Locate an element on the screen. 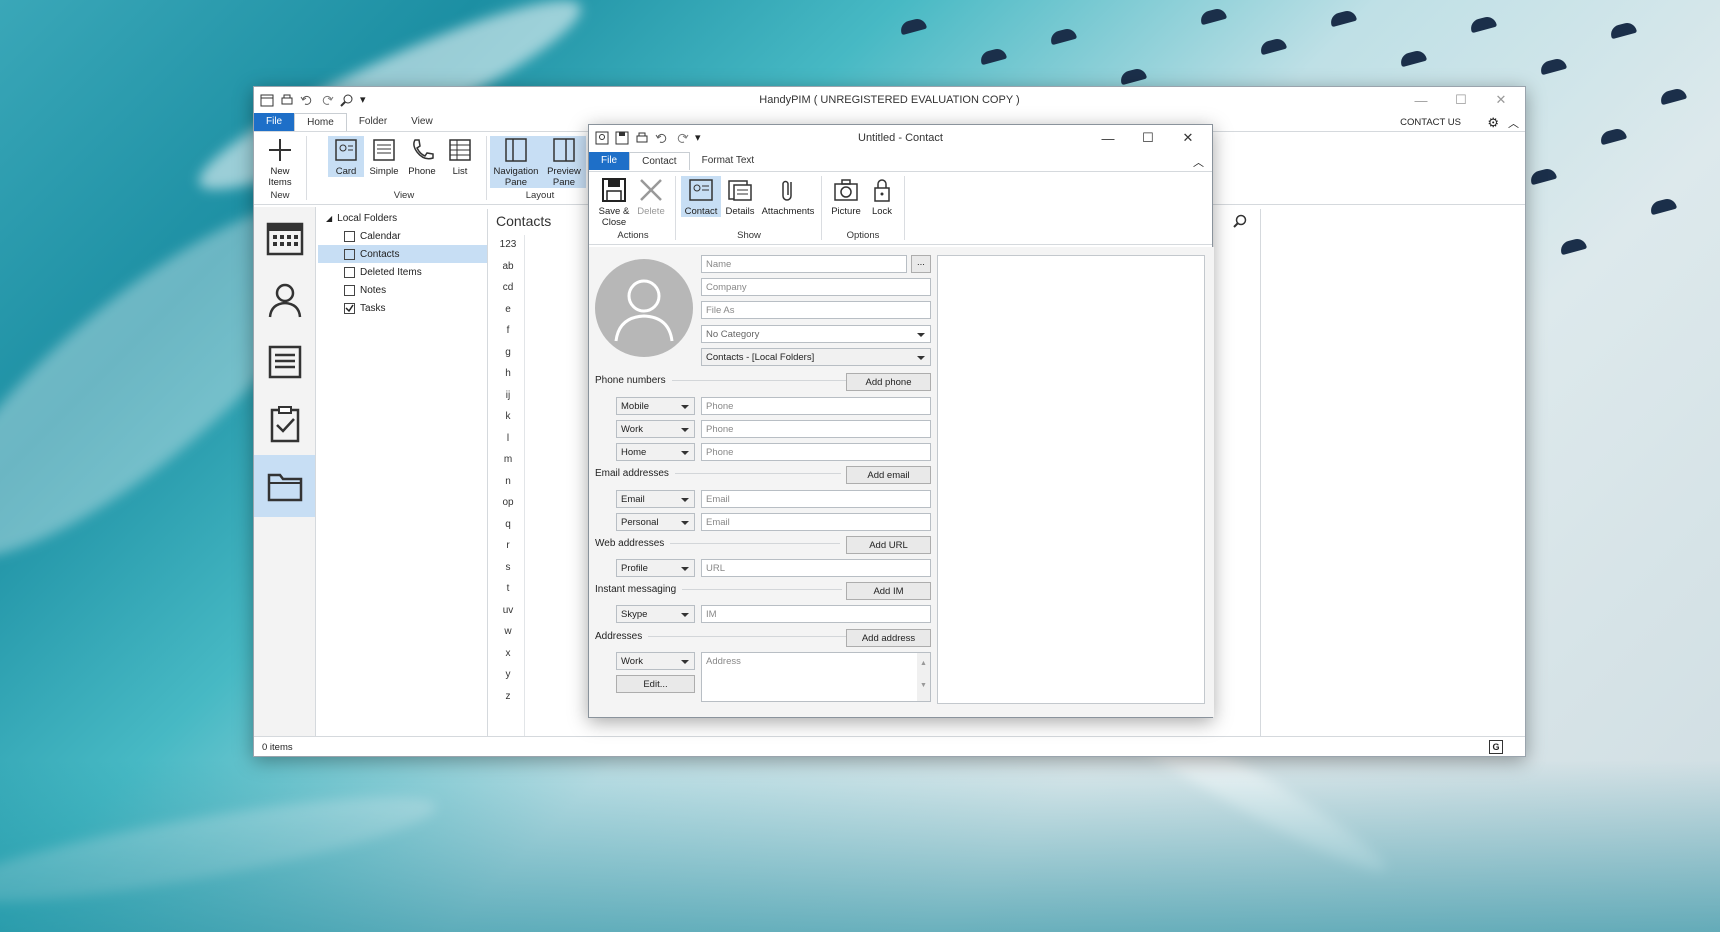 The image size is (1720, 932). alphabet-letter: n is located at coordinates (508, 487).